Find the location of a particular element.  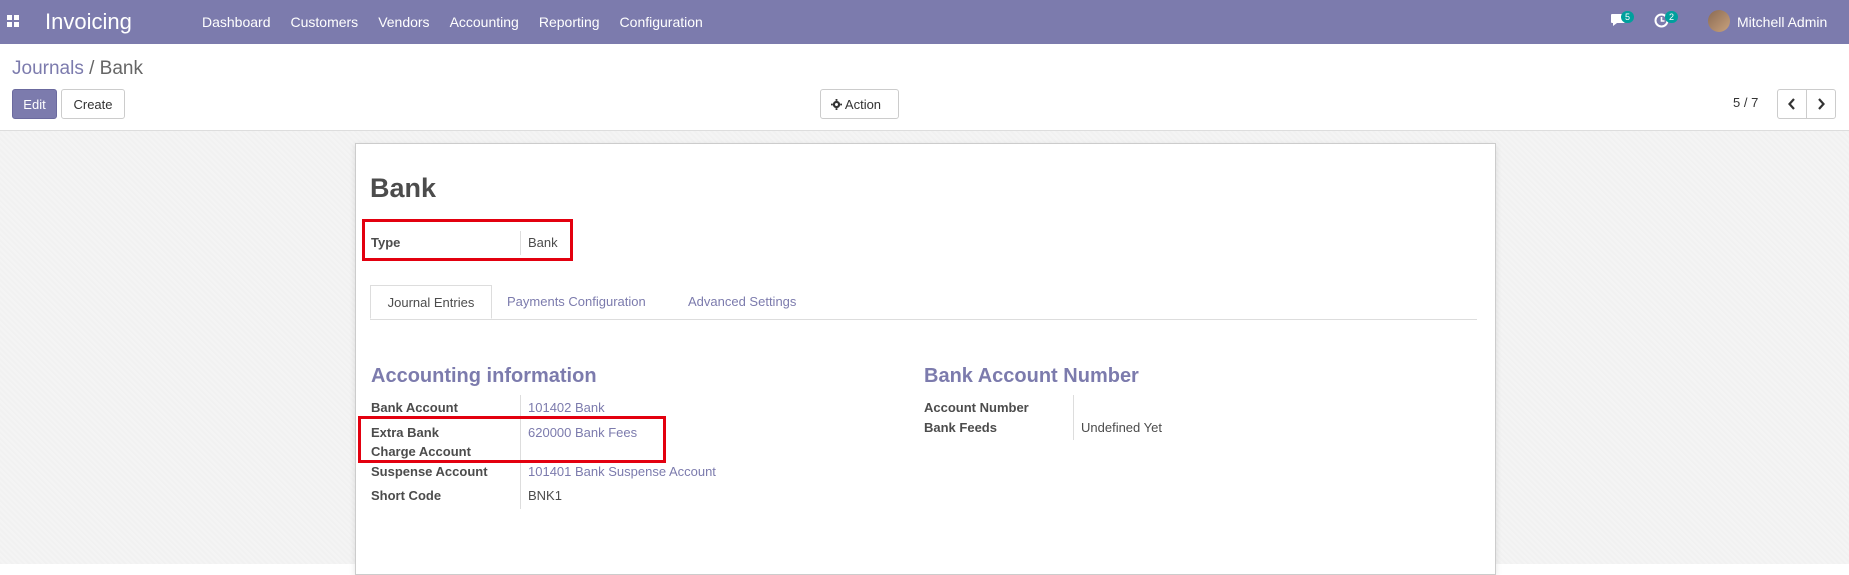

extra-charge-account-link: 620000 Bank Fees is located at coordinates (582, 432).